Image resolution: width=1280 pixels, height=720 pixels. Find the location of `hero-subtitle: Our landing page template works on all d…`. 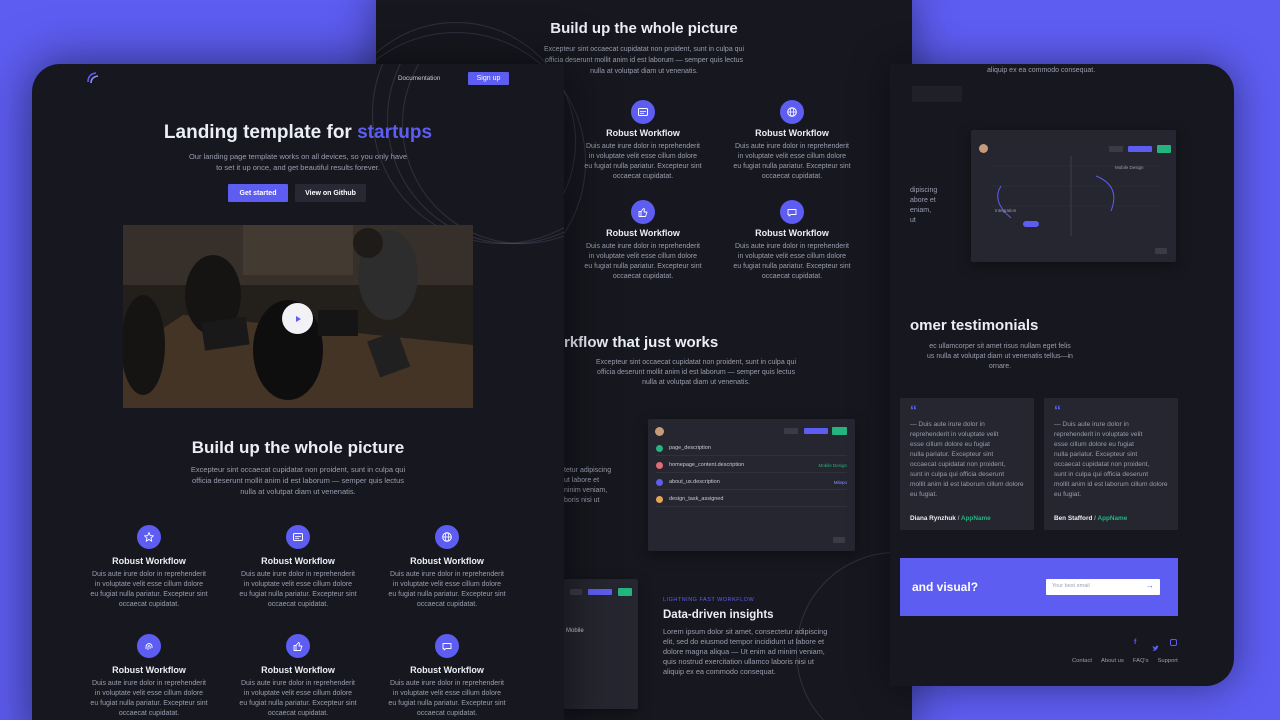

hero-subtitle: Our landing page template works on all d… is located at coordinates (298, 162).